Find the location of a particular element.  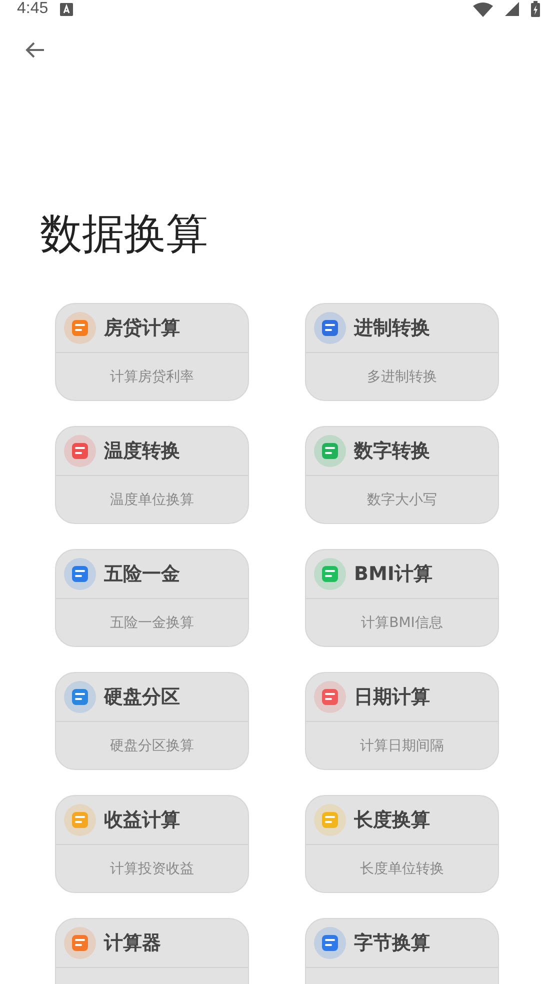

tool-card: BMI计算 计算BMI信息 is located at coordinates (402, 598).